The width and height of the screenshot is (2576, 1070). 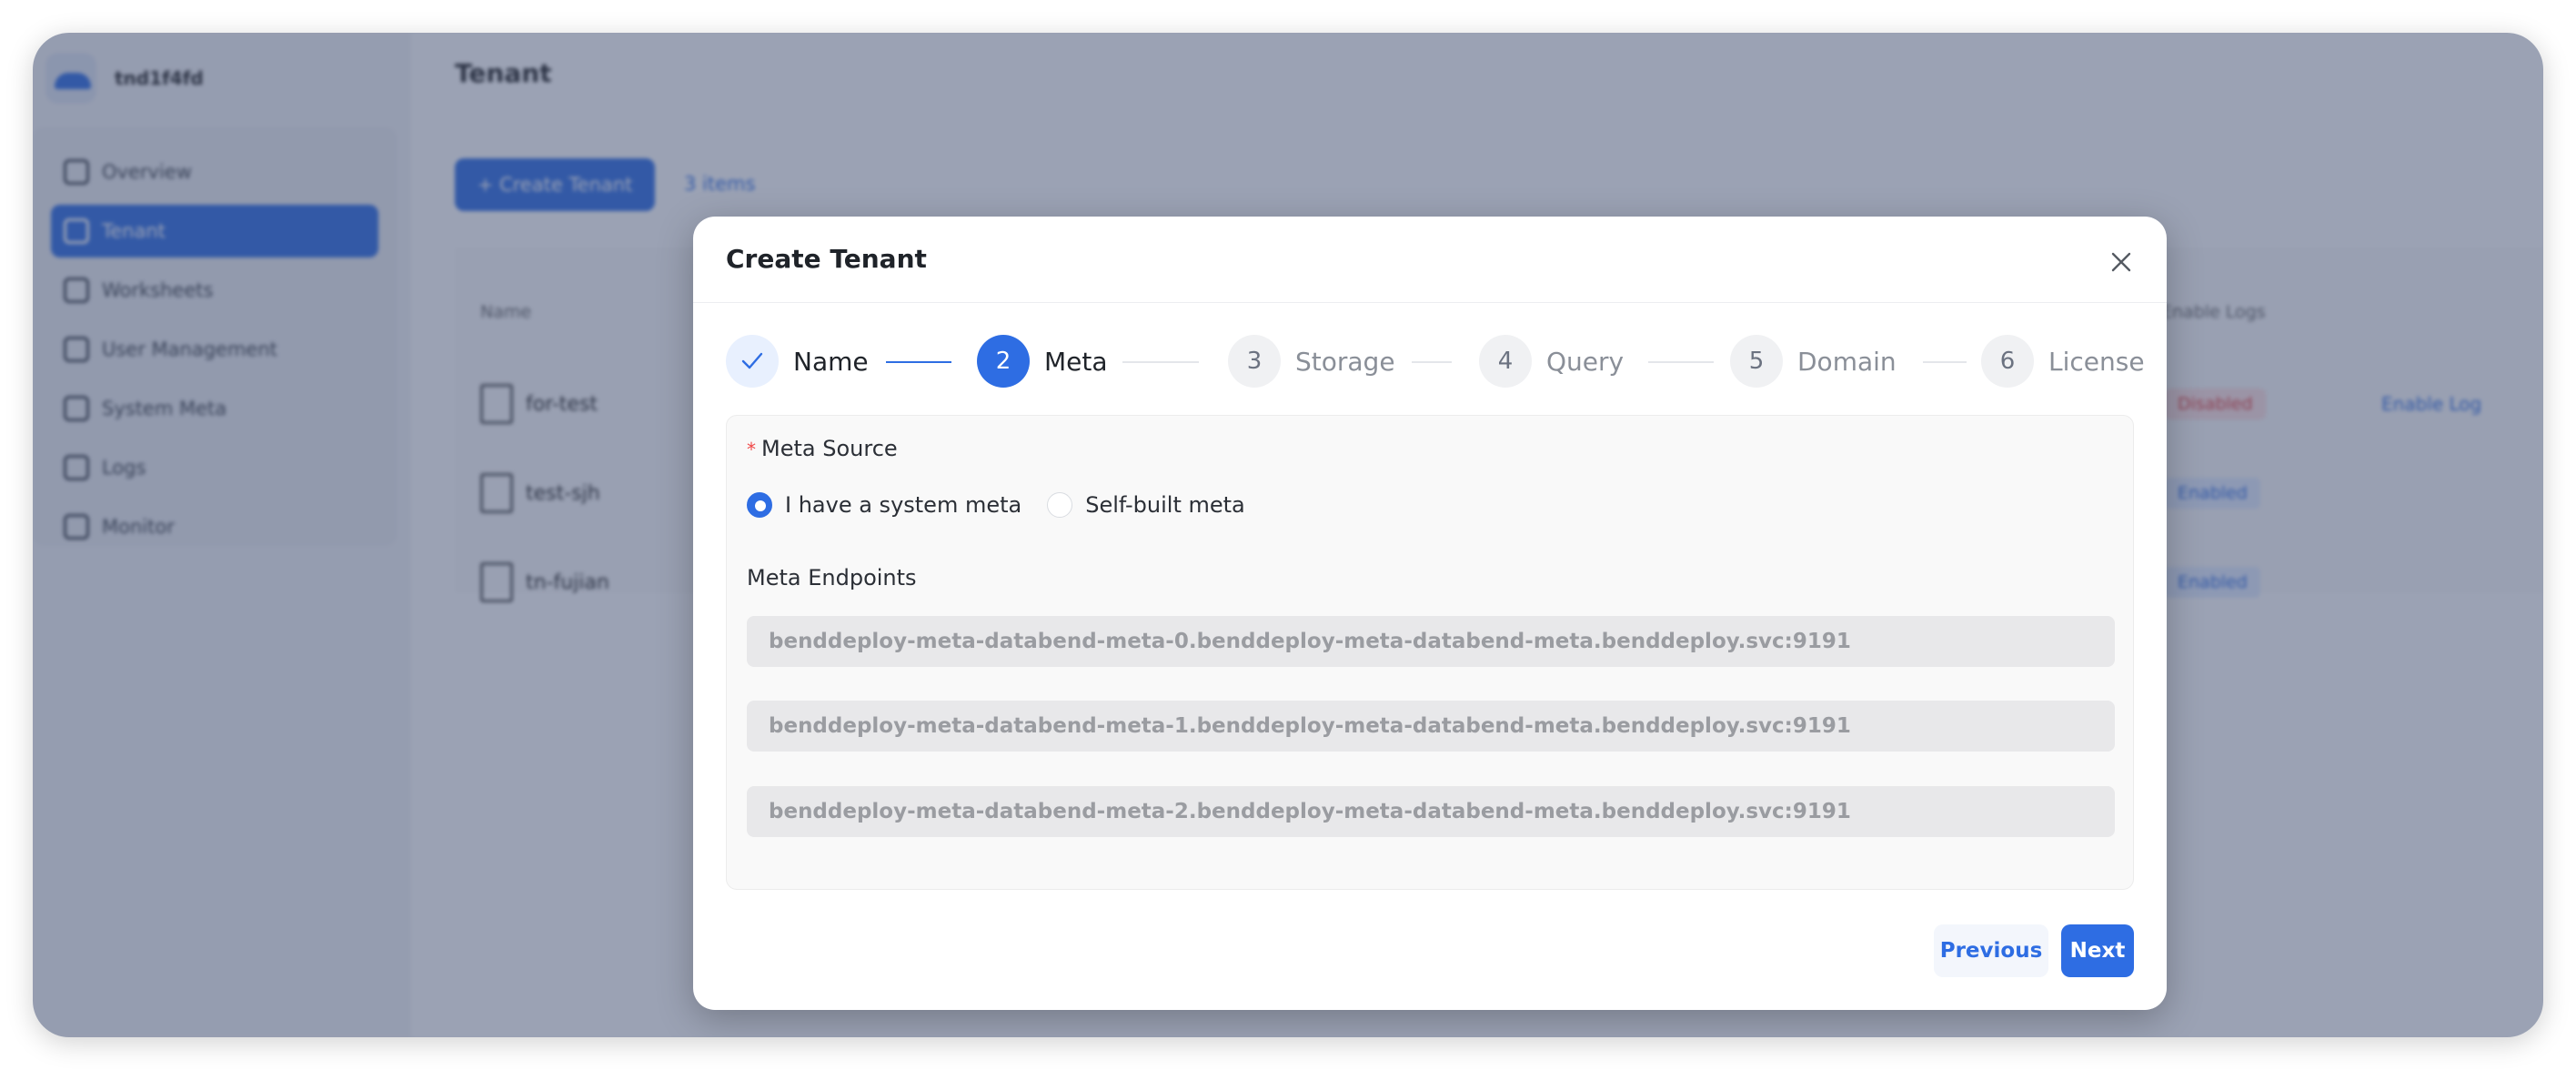 I want to click on meta-source-text: Meta Source, so click(x=829, y=448).